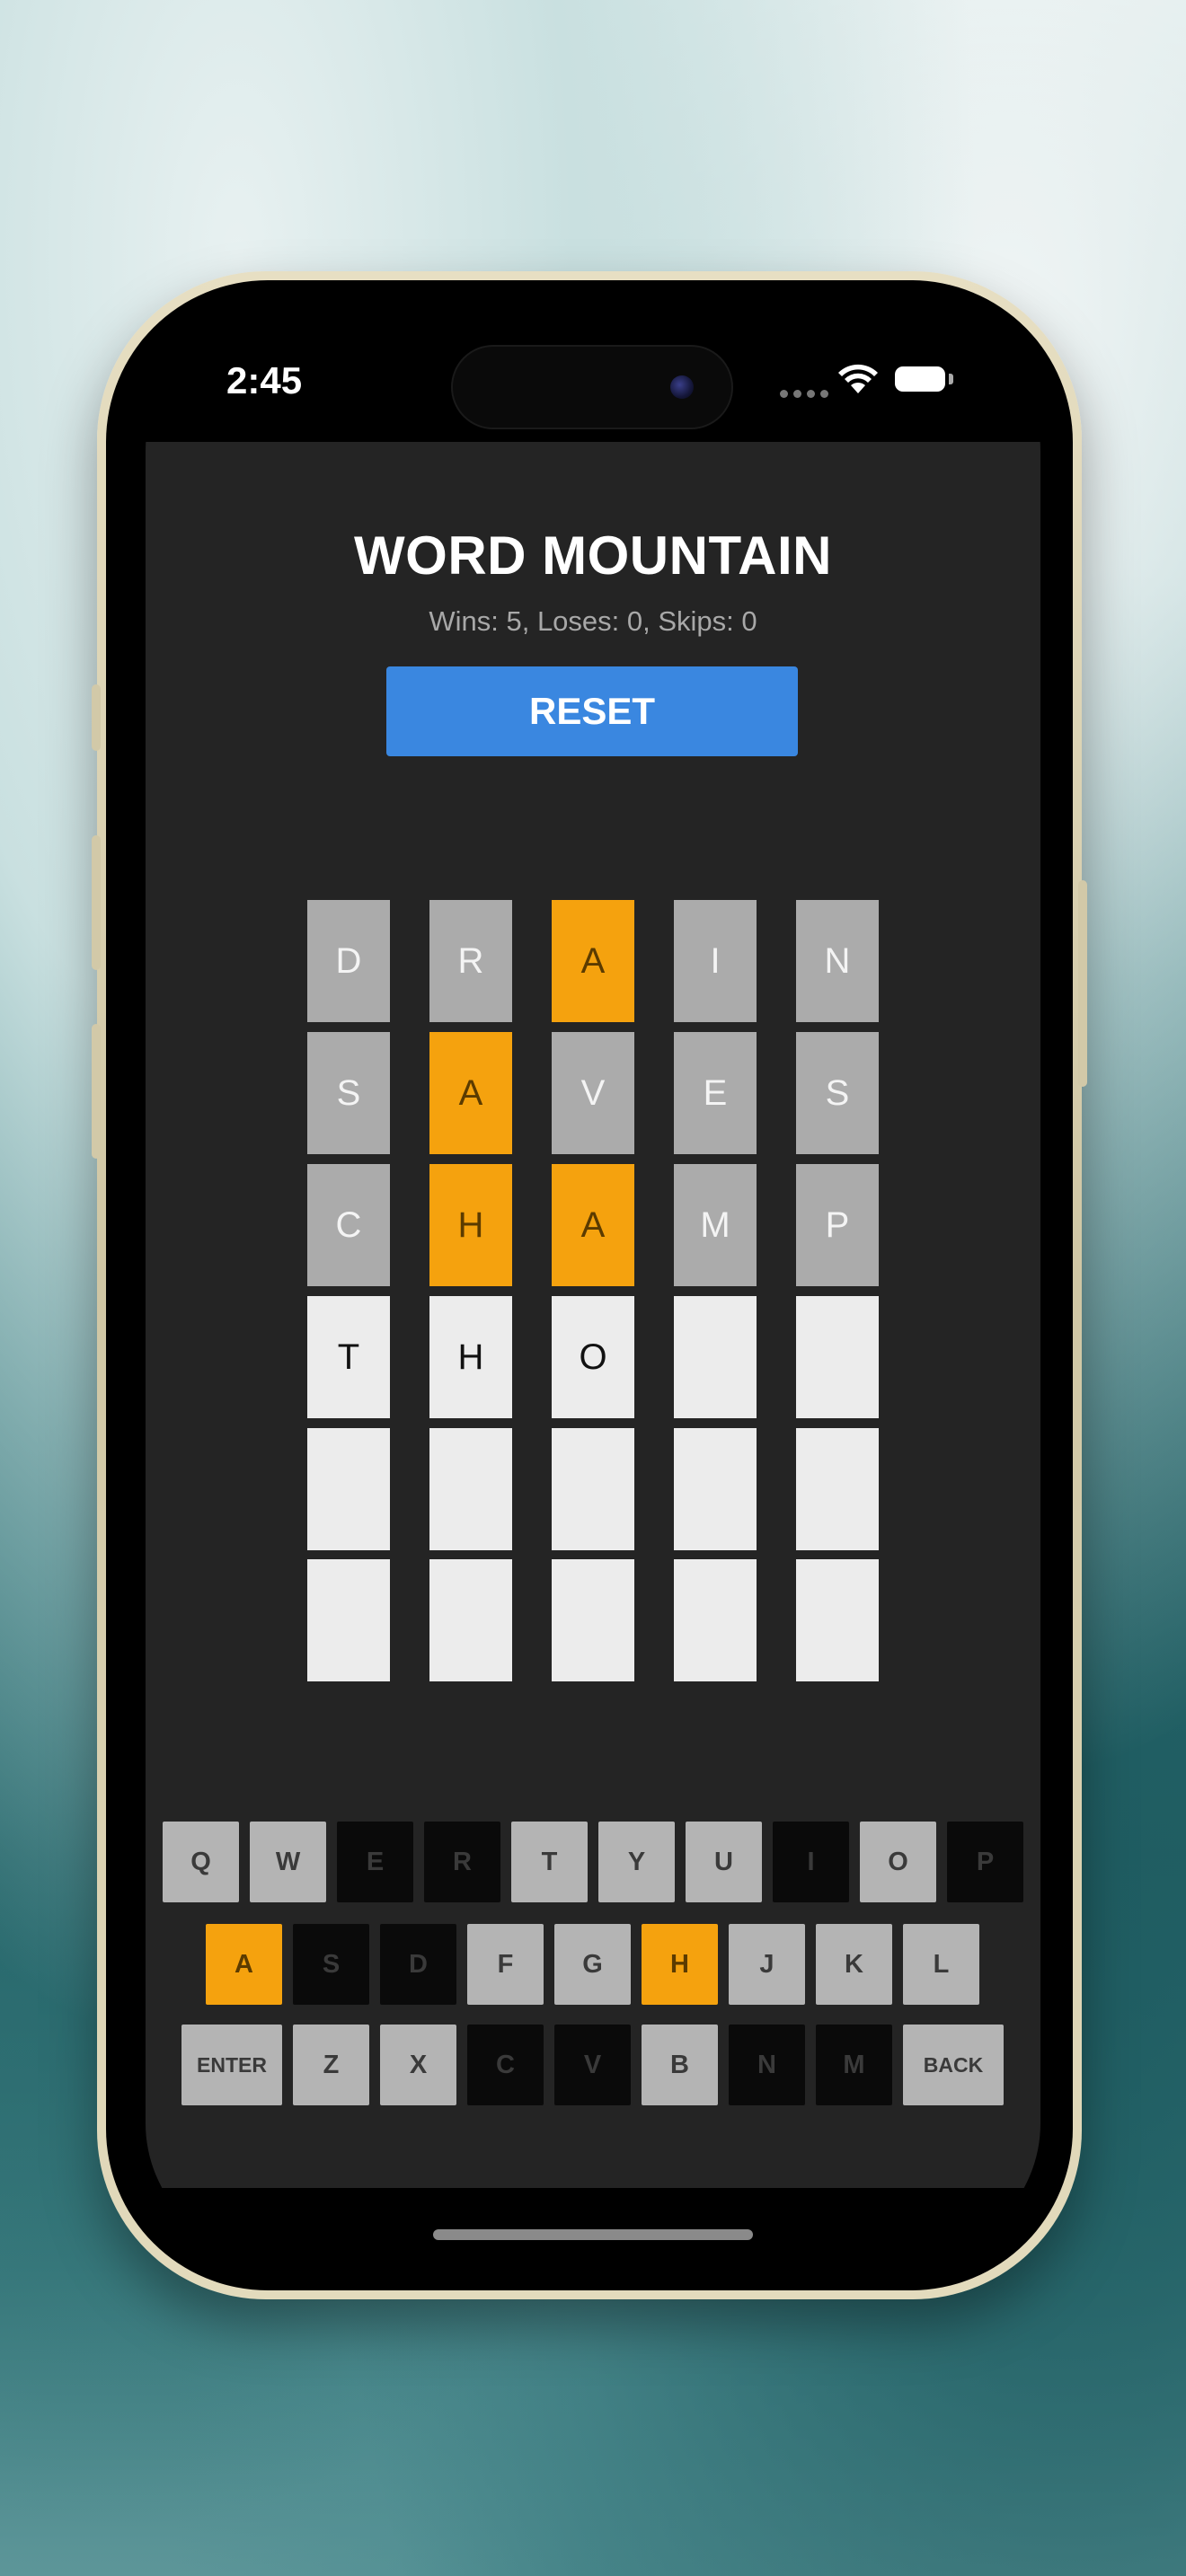 This screenshot has width=1186, height=2576. What do you see at coordinates (505, 2065) in the screenshot?
I see `key-c: C` at bounding box center [505, 2065].